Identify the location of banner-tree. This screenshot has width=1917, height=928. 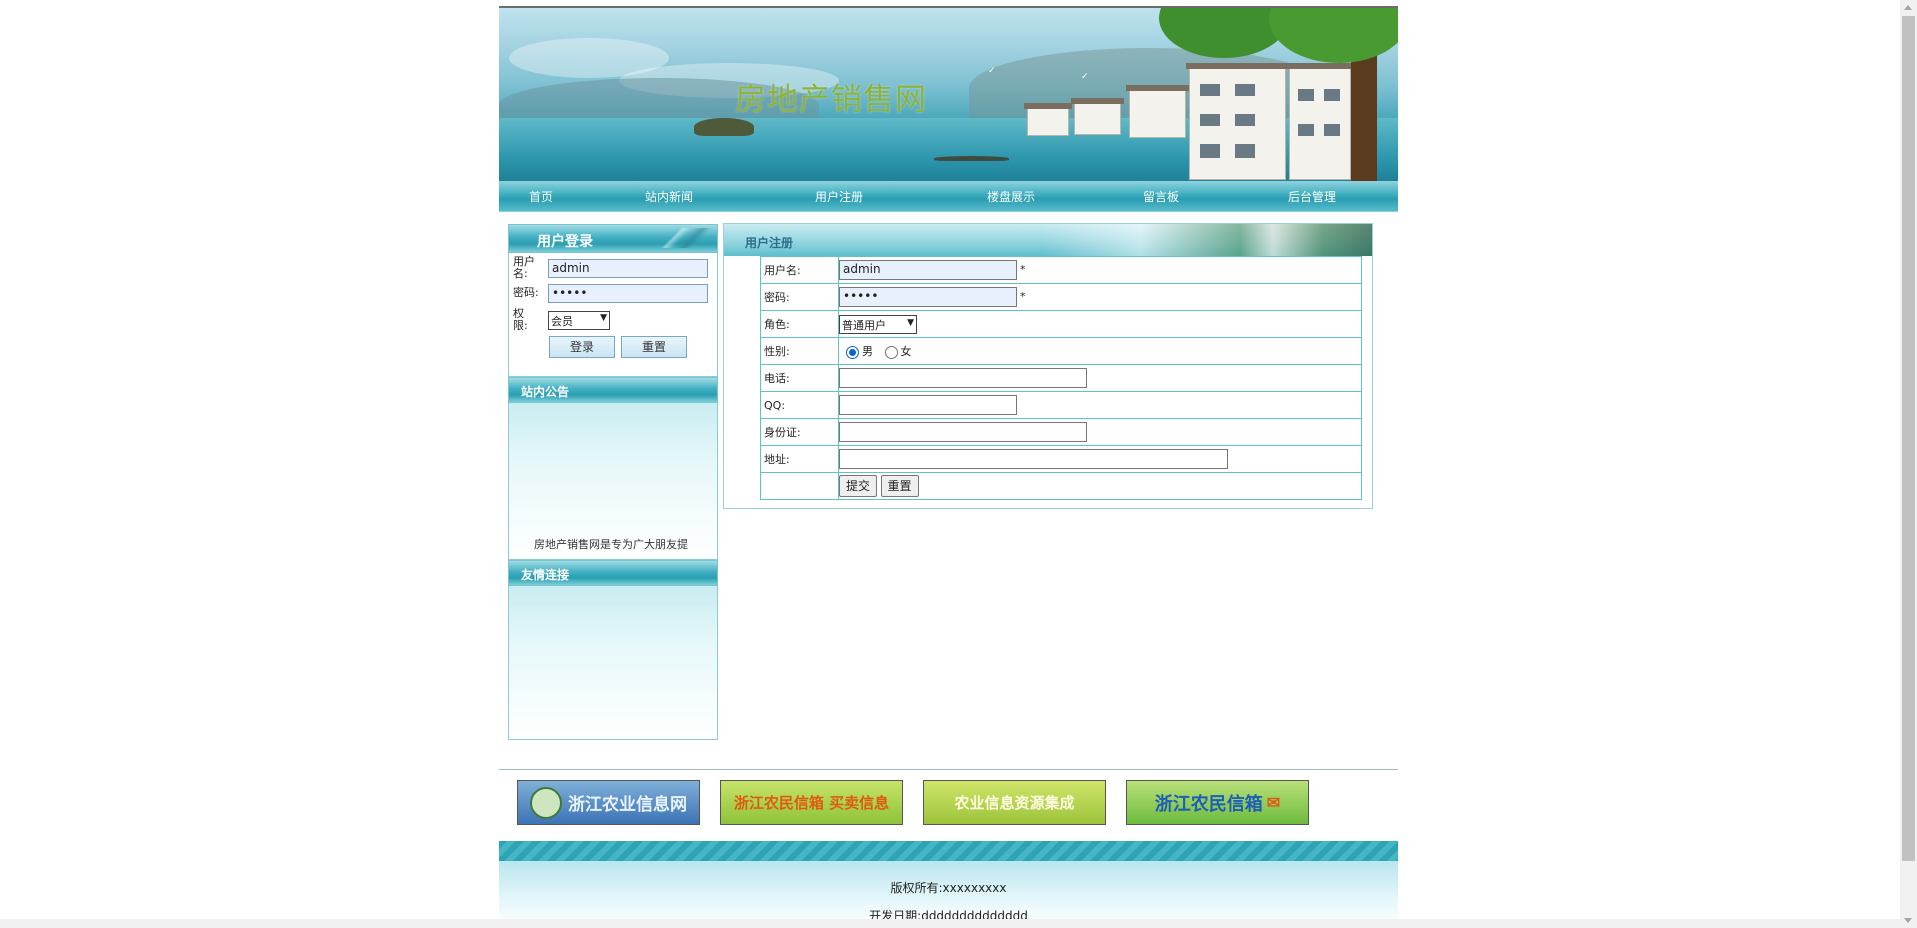
(1333, 35).